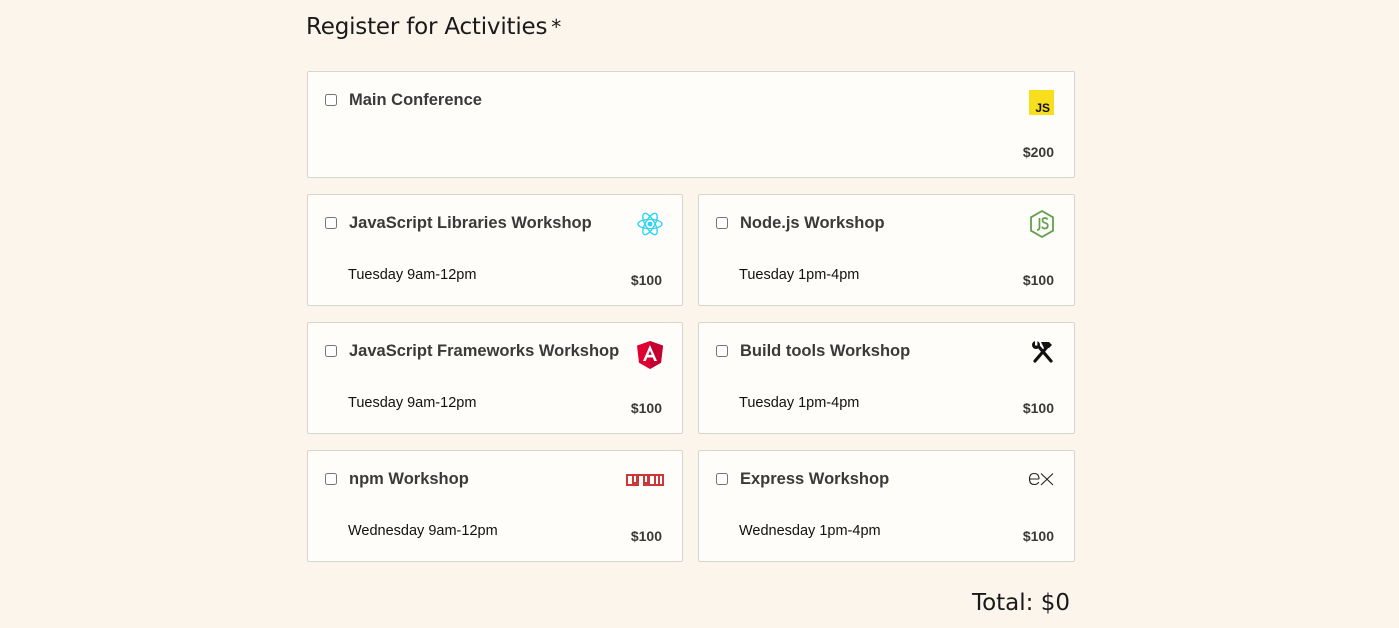 The height and width of the screenshot is (628, 1399). Describe the element at coordinates (810, 531) in the screenshot. I see `activity-time: Wednesday 1pm-4pm` at that location.